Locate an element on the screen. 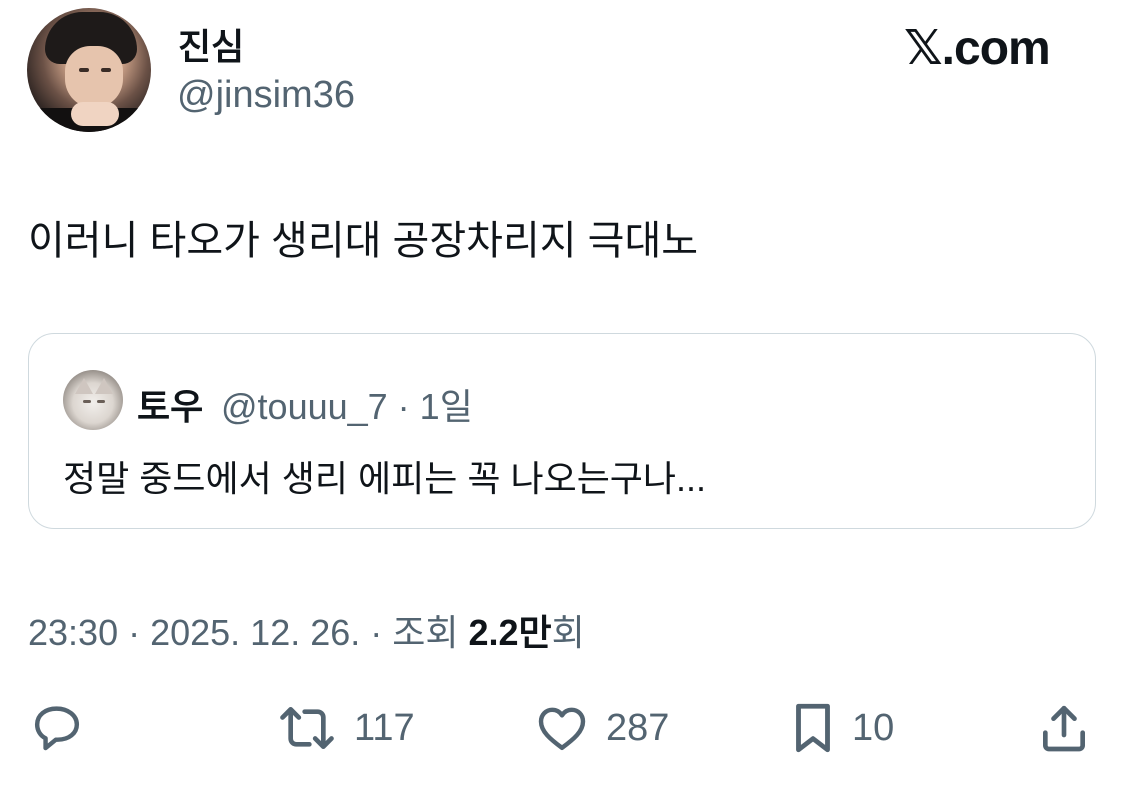 The height and width of the screenshot is (802, 1125). avatar-hand is located at coordinates (95, 114).